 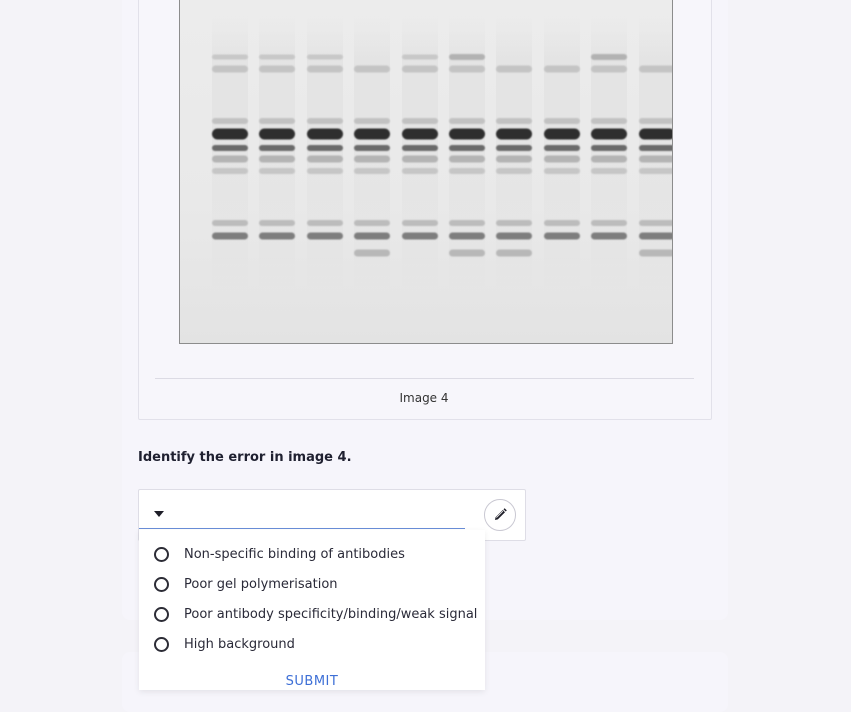 I want to click on option-label: Non-specific binding of antibodies, so click(x=294, y=554).